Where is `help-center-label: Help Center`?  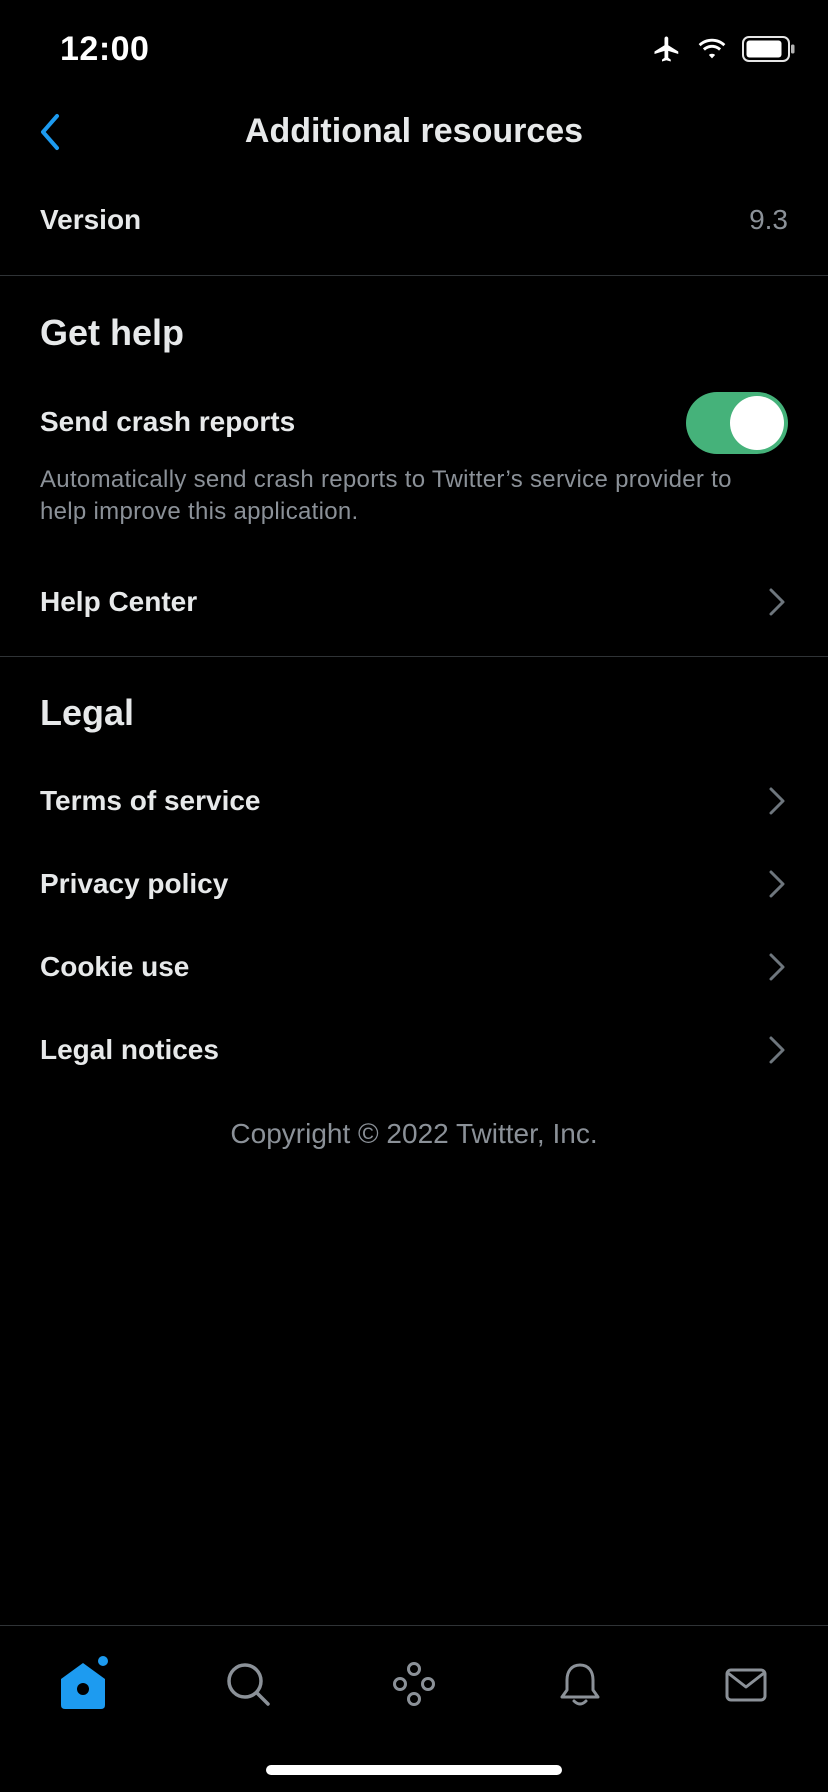
help-center-label: Help Center is located at coordinates (119, 601).